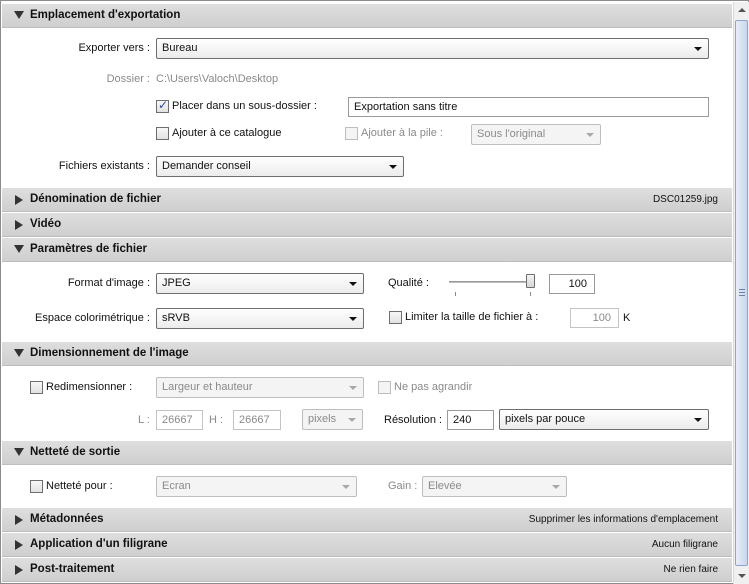  What do you see at coordinates (176, 283) in the screenshot?
I see `image-format-value: JPEG` at bounding box center [176, 283].